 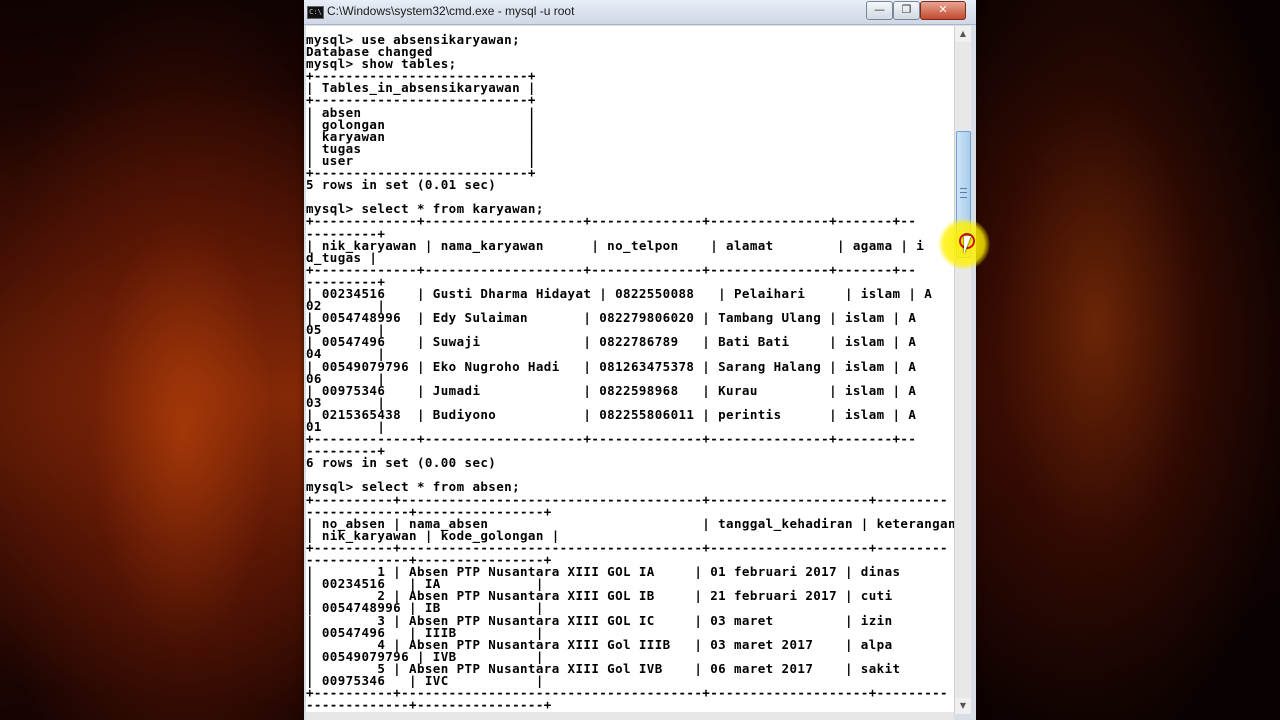 What do you see at coordinates (315, 12) in the screenshot?
I see `cmd-icon: C:\` at bounding box center [315, 12].